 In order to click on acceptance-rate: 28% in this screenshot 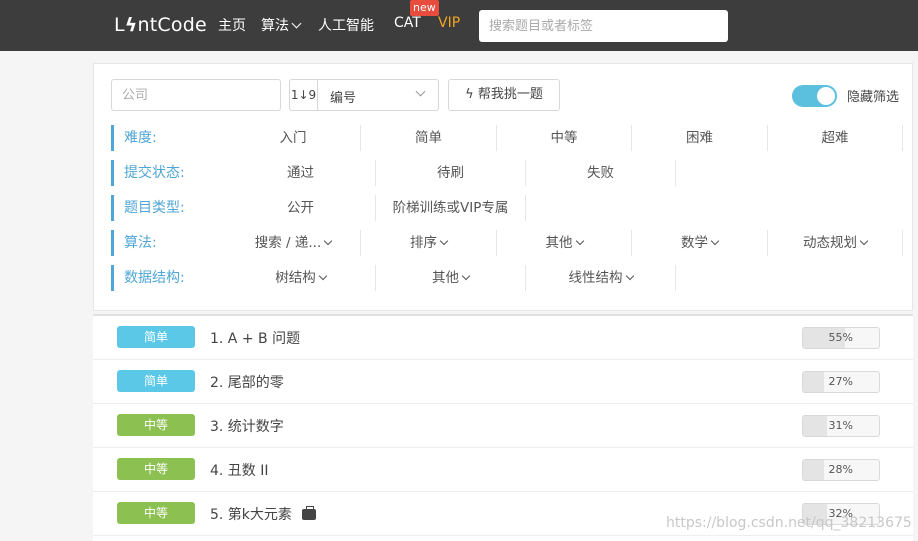, I will do `click(841, 470)`.